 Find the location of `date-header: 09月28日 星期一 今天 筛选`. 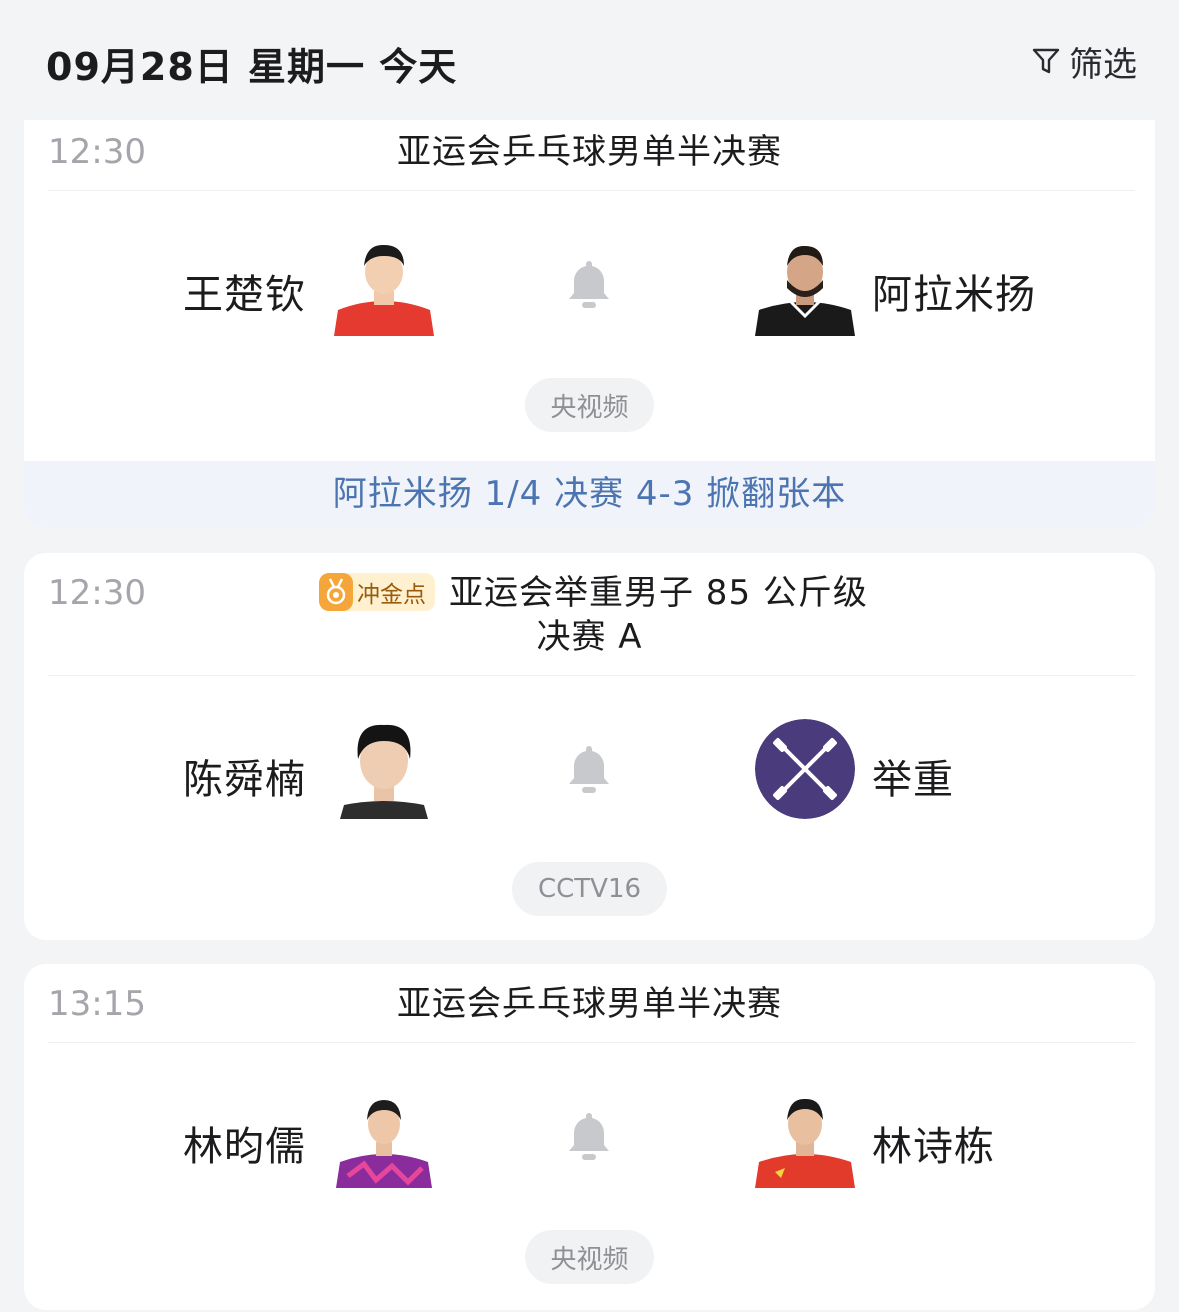

date-header: 09月28日 星期一 今天 筛选 is located at coordinates (589, 60).